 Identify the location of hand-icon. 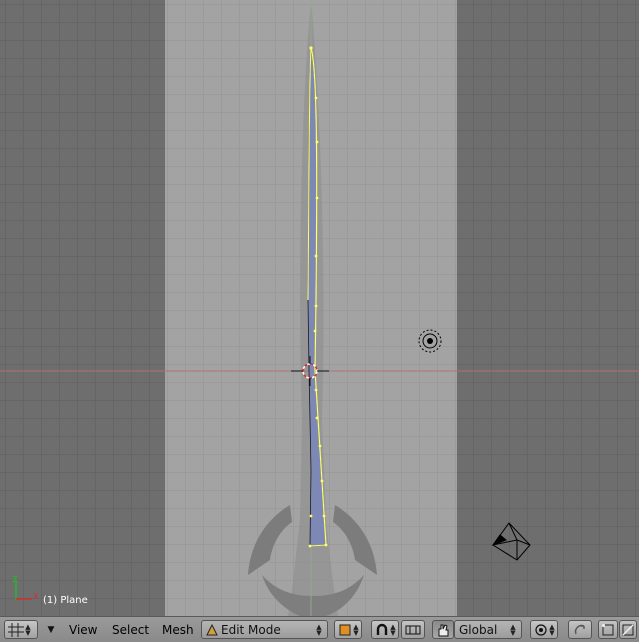
(443, 629).